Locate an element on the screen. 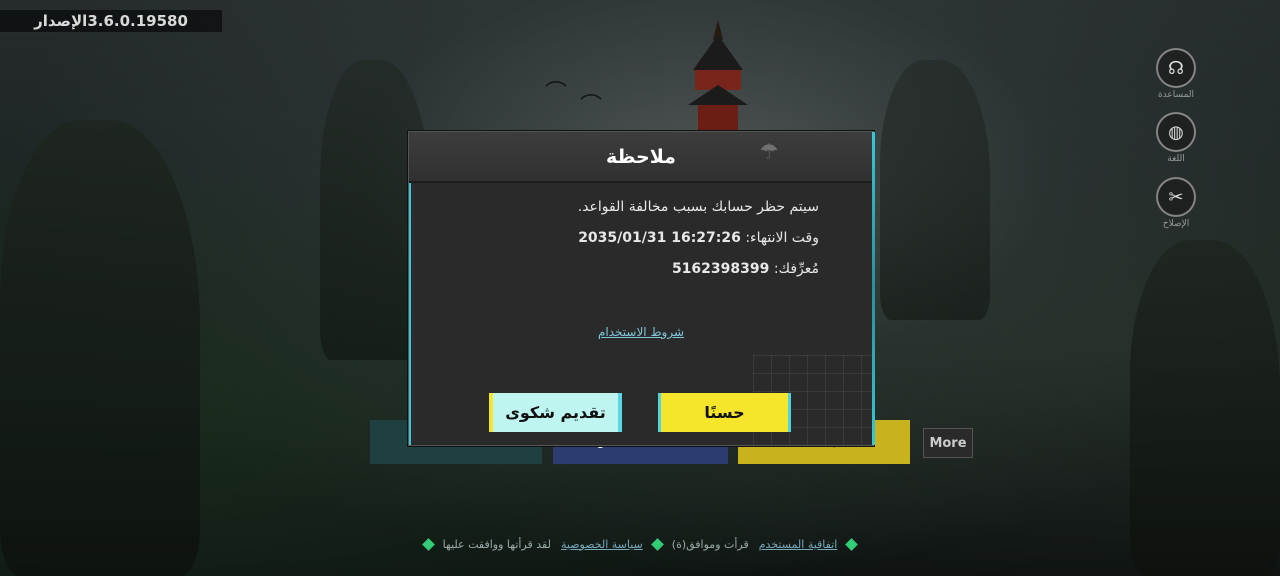 The height and width of the screenshot is (576, 1280). user-agreement-checkbox is located at coordinates (852, 544).